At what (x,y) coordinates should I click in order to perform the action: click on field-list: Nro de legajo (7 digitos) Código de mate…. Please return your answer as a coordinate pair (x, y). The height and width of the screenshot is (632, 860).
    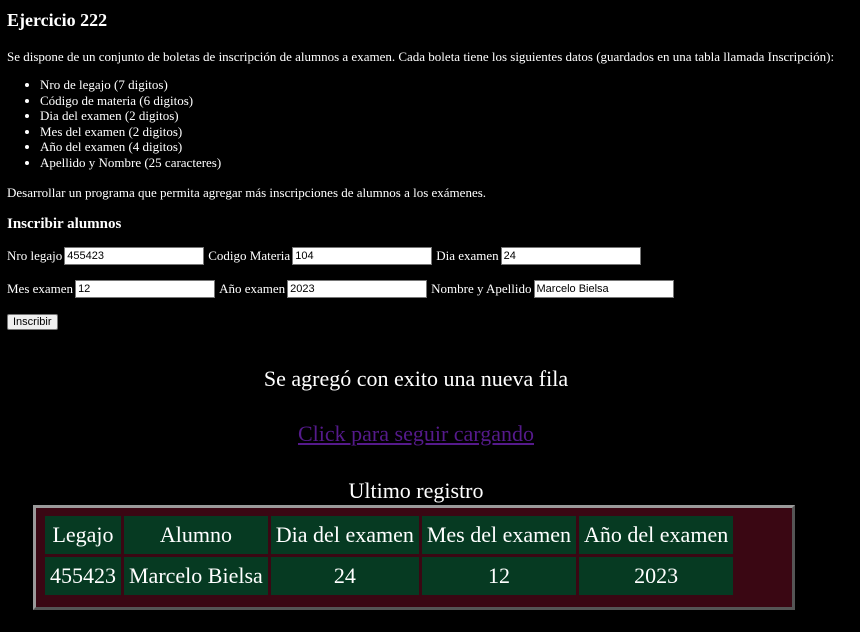
    Looking at the image, I should click on (110, 123).